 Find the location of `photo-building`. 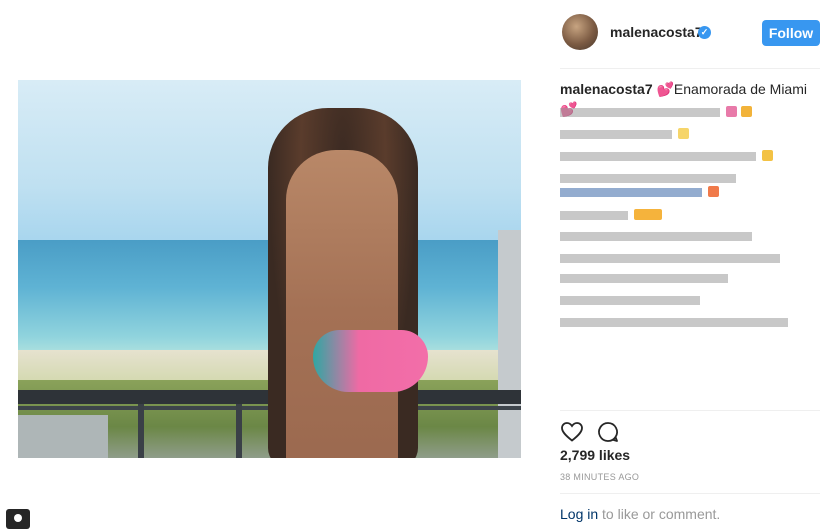

photo-building is located at coordinates (509, 344).